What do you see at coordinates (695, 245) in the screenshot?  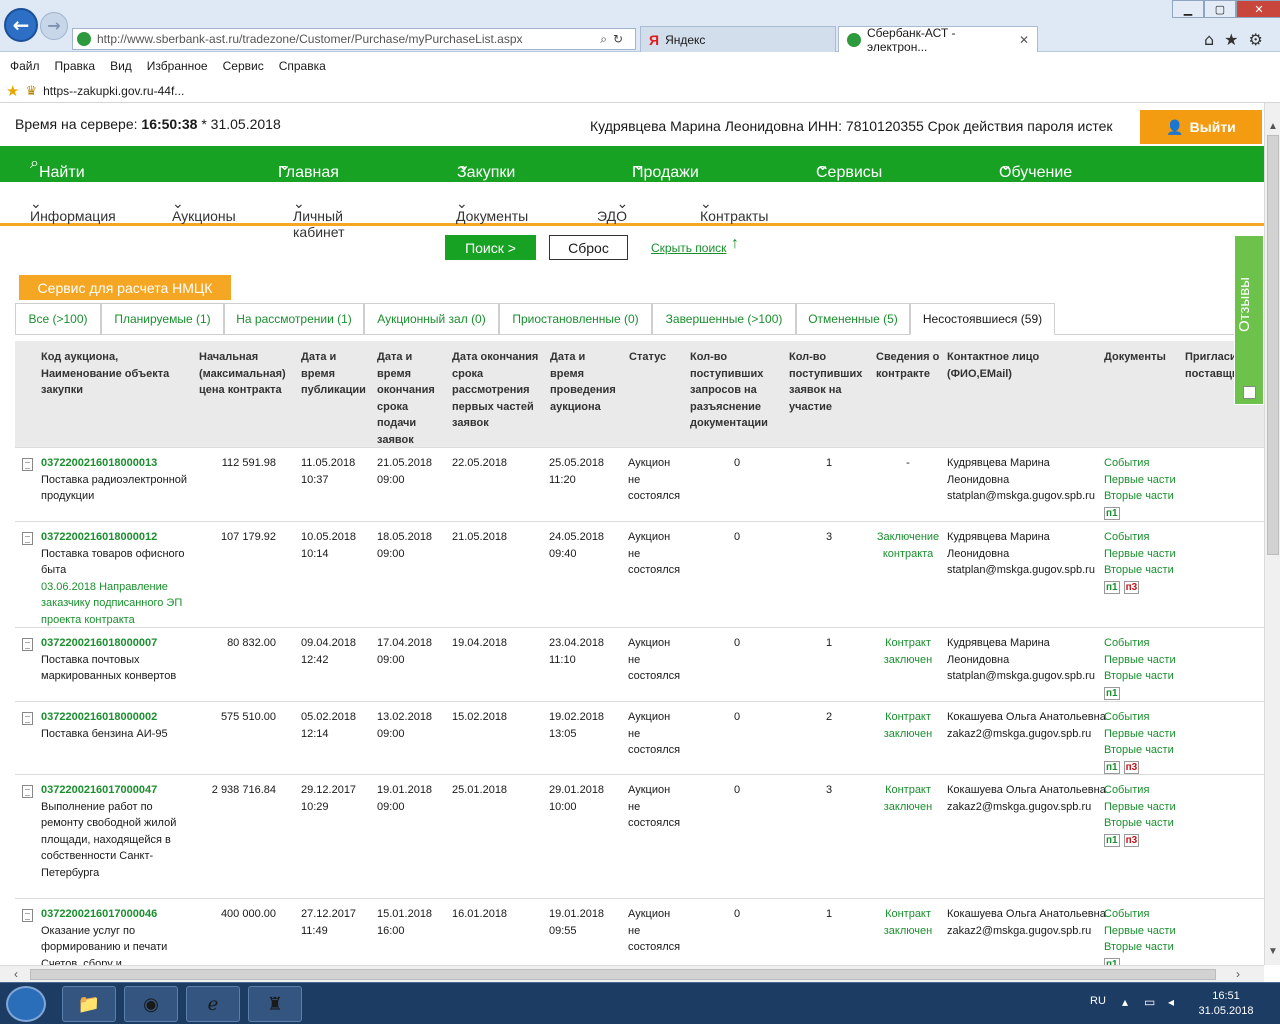 I see `hide-search-link: Скрыть поиск ↑` at bounding box center [695, 245].